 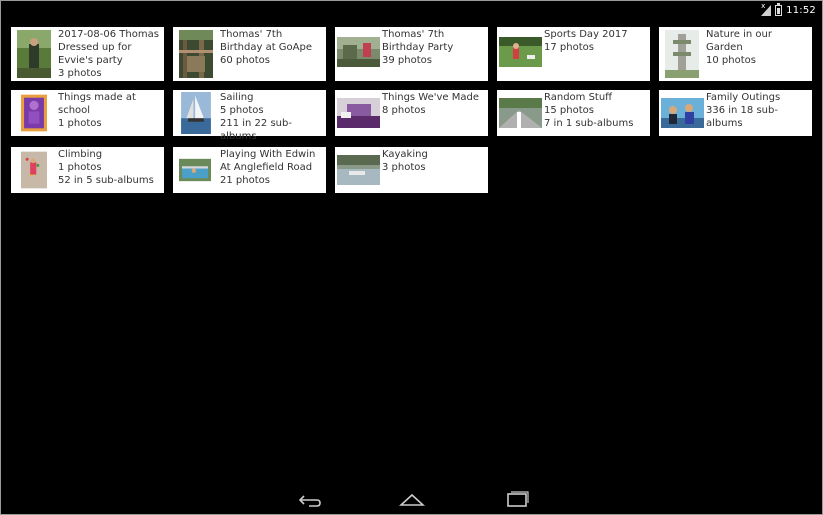 I want to click on album-count: 336 in 18 sub-albums, so click(x=742, y=117).